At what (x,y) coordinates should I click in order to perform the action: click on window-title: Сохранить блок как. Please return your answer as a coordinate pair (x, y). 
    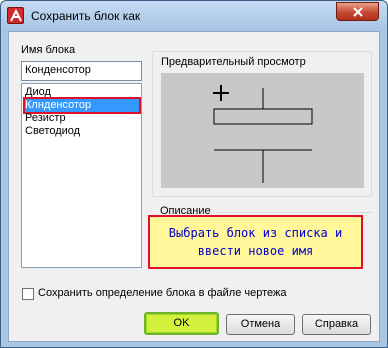
    Looking at the image, I should click on (86, 16).